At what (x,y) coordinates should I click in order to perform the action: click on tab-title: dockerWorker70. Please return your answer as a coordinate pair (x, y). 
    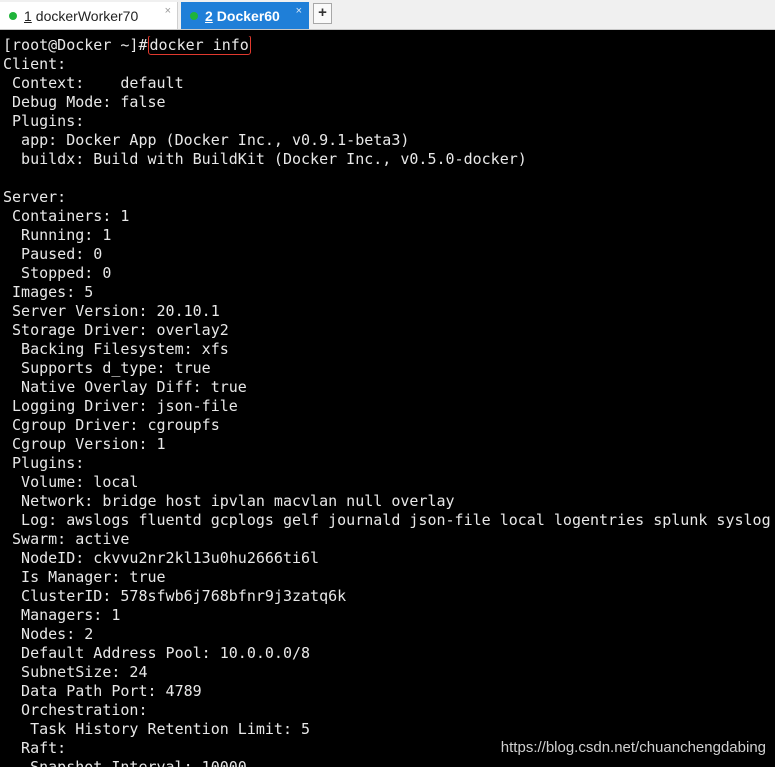
    Looking at the image, I should click on (87, 15).